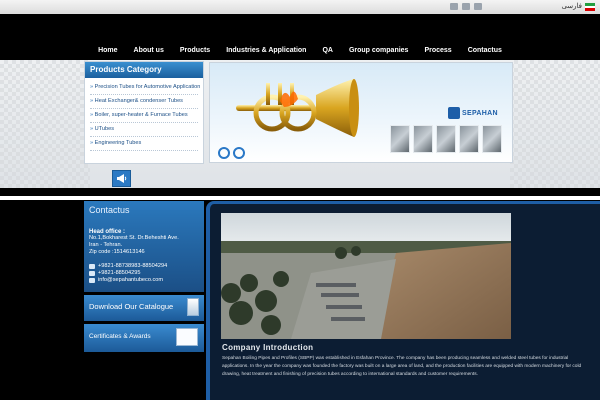 This screenshot has height=400, width=600. What do you see at coordinates (106, 245) in the screenshot?
I see `address-line-2: Iran - Tehran.` at bounding box center [106, 245].